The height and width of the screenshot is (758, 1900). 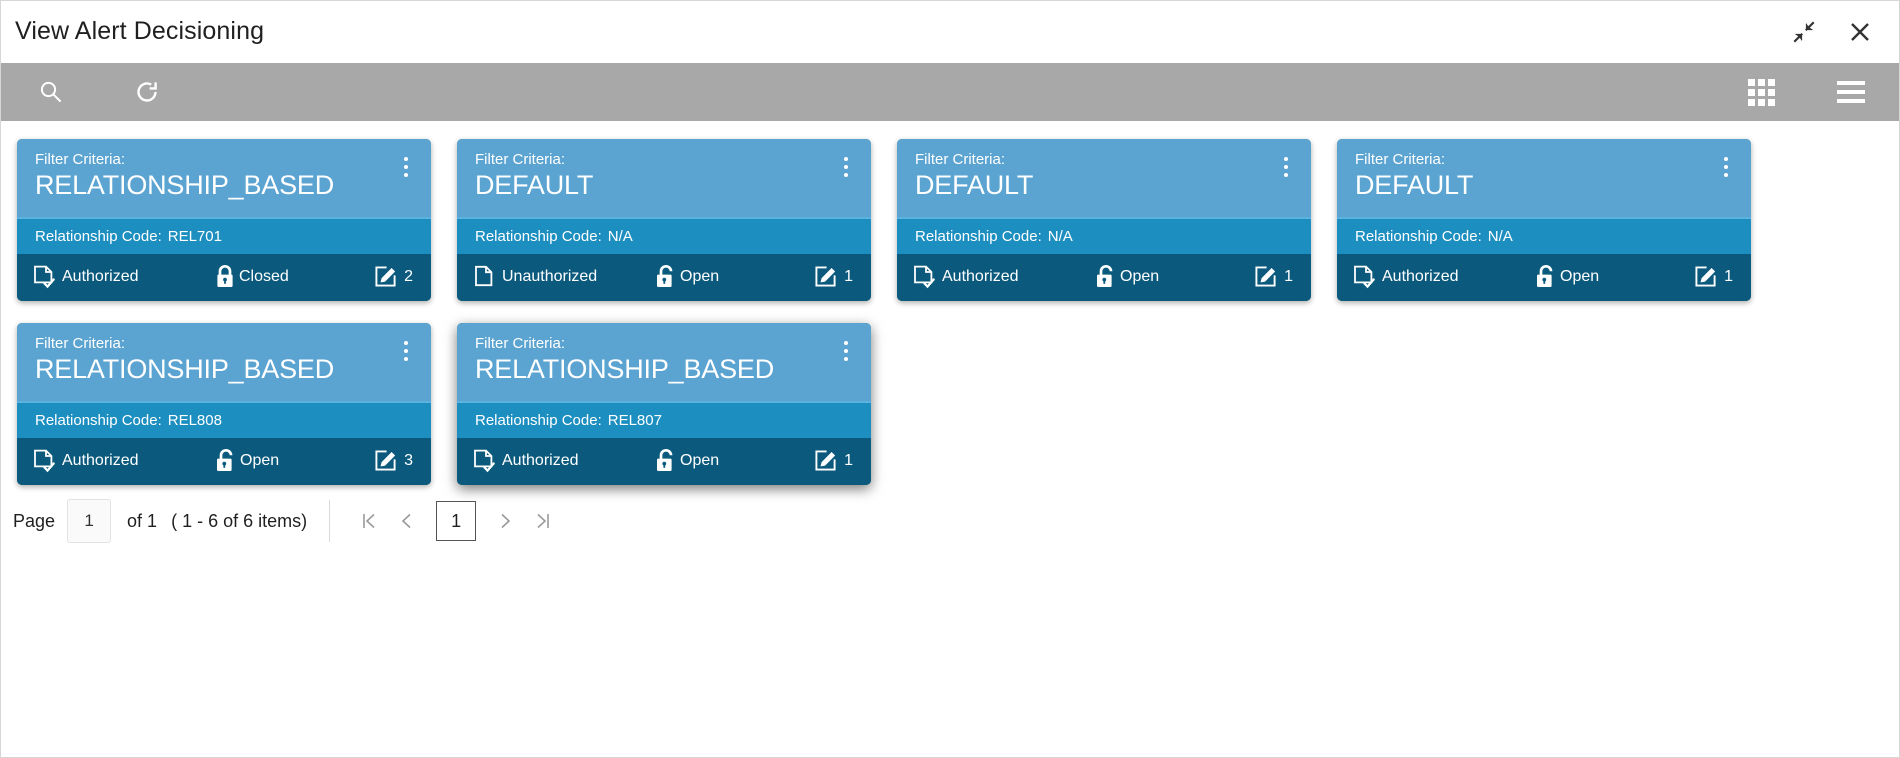 What do you see at coordinates (264, 276) in the screenshot?
I see `record-status-label: Closed` at bounding box center [264, 276].